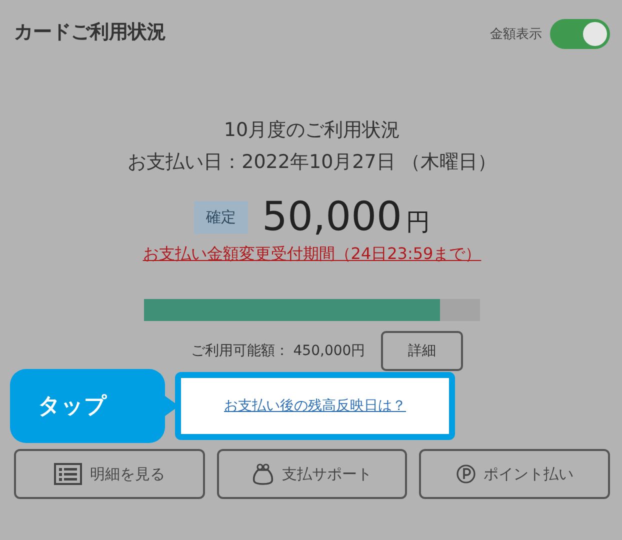 The width and height of the screenshot is (622, 540). What do you see at coordinates (332, 217) in the screenshot?
I see `amount: 50,000` at bounding box center [332, 217].